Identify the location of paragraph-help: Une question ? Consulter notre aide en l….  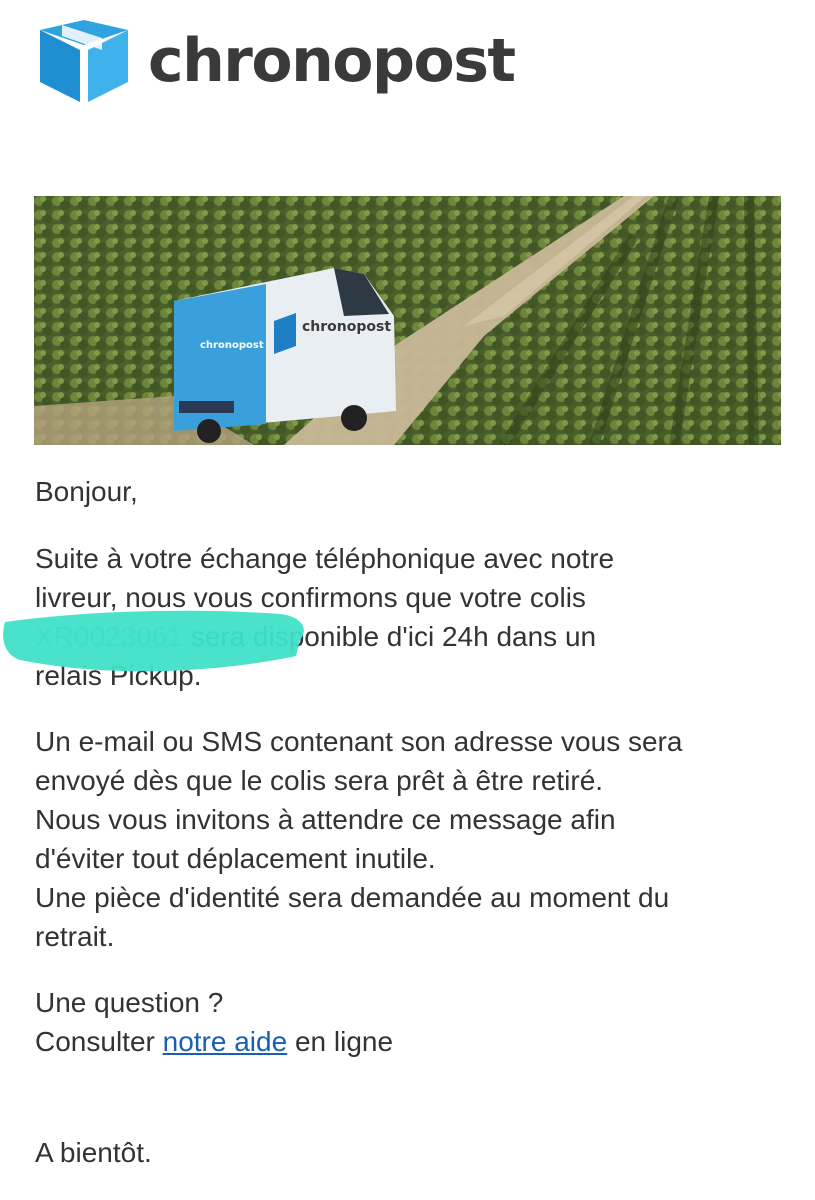
(410, 1022).